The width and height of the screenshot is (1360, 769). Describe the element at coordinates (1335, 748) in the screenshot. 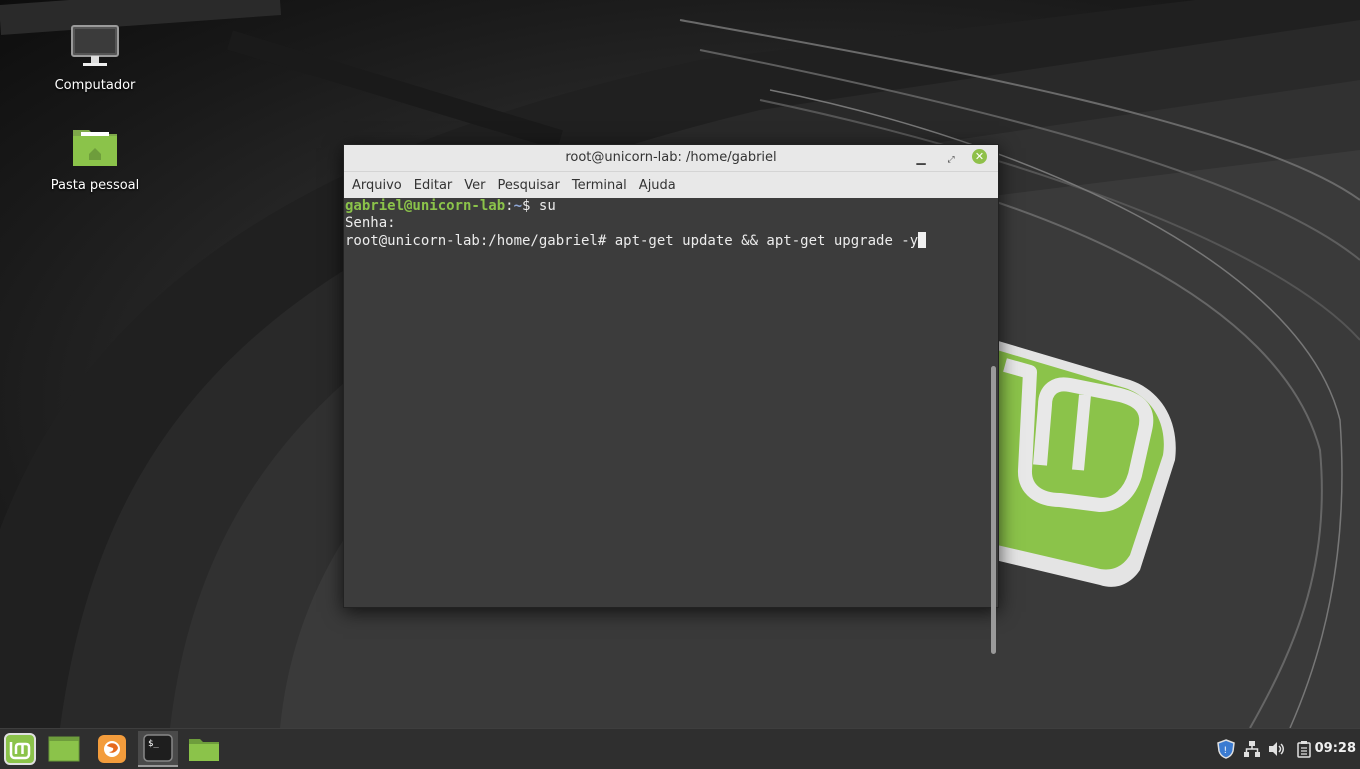

I see `clock: 09:28` at that location.